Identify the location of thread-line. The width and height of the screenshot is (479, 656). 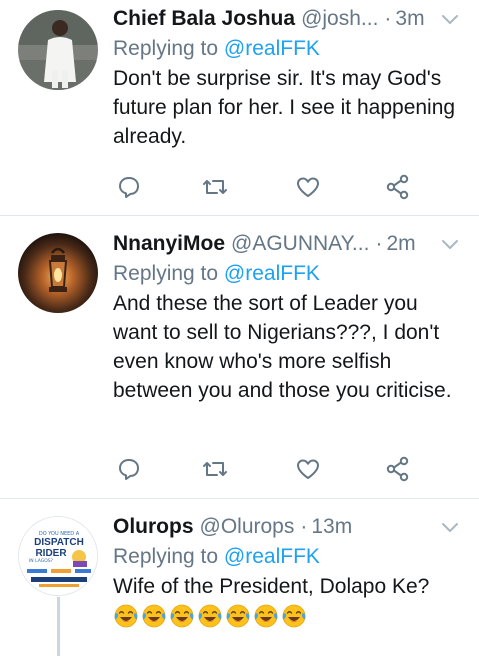
(58, 626).